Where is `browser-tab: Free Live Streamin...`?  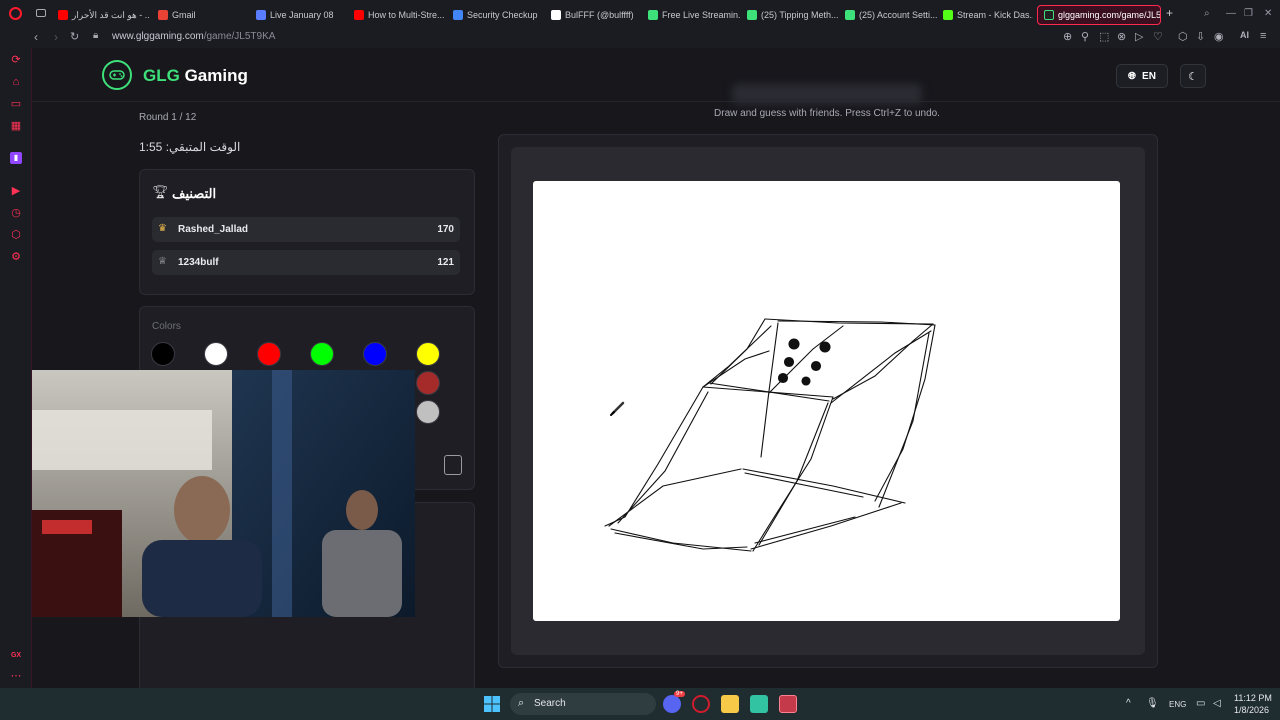
browser-tab: Free Live Streamin... is located at coordinates (694, 15).